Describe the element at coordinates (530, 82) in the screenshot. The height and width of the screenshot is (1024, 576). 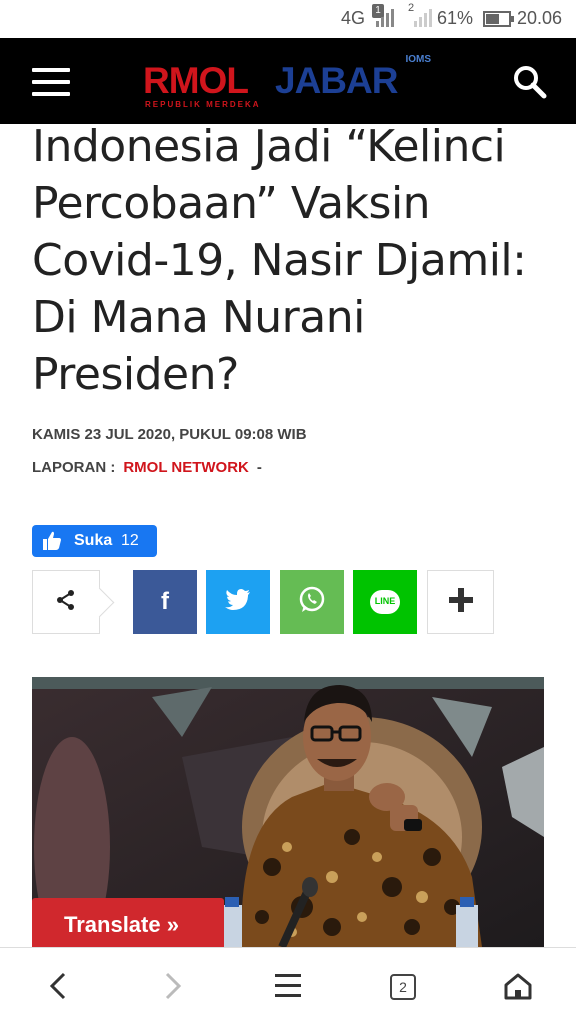
I see `search-icon` at that location.